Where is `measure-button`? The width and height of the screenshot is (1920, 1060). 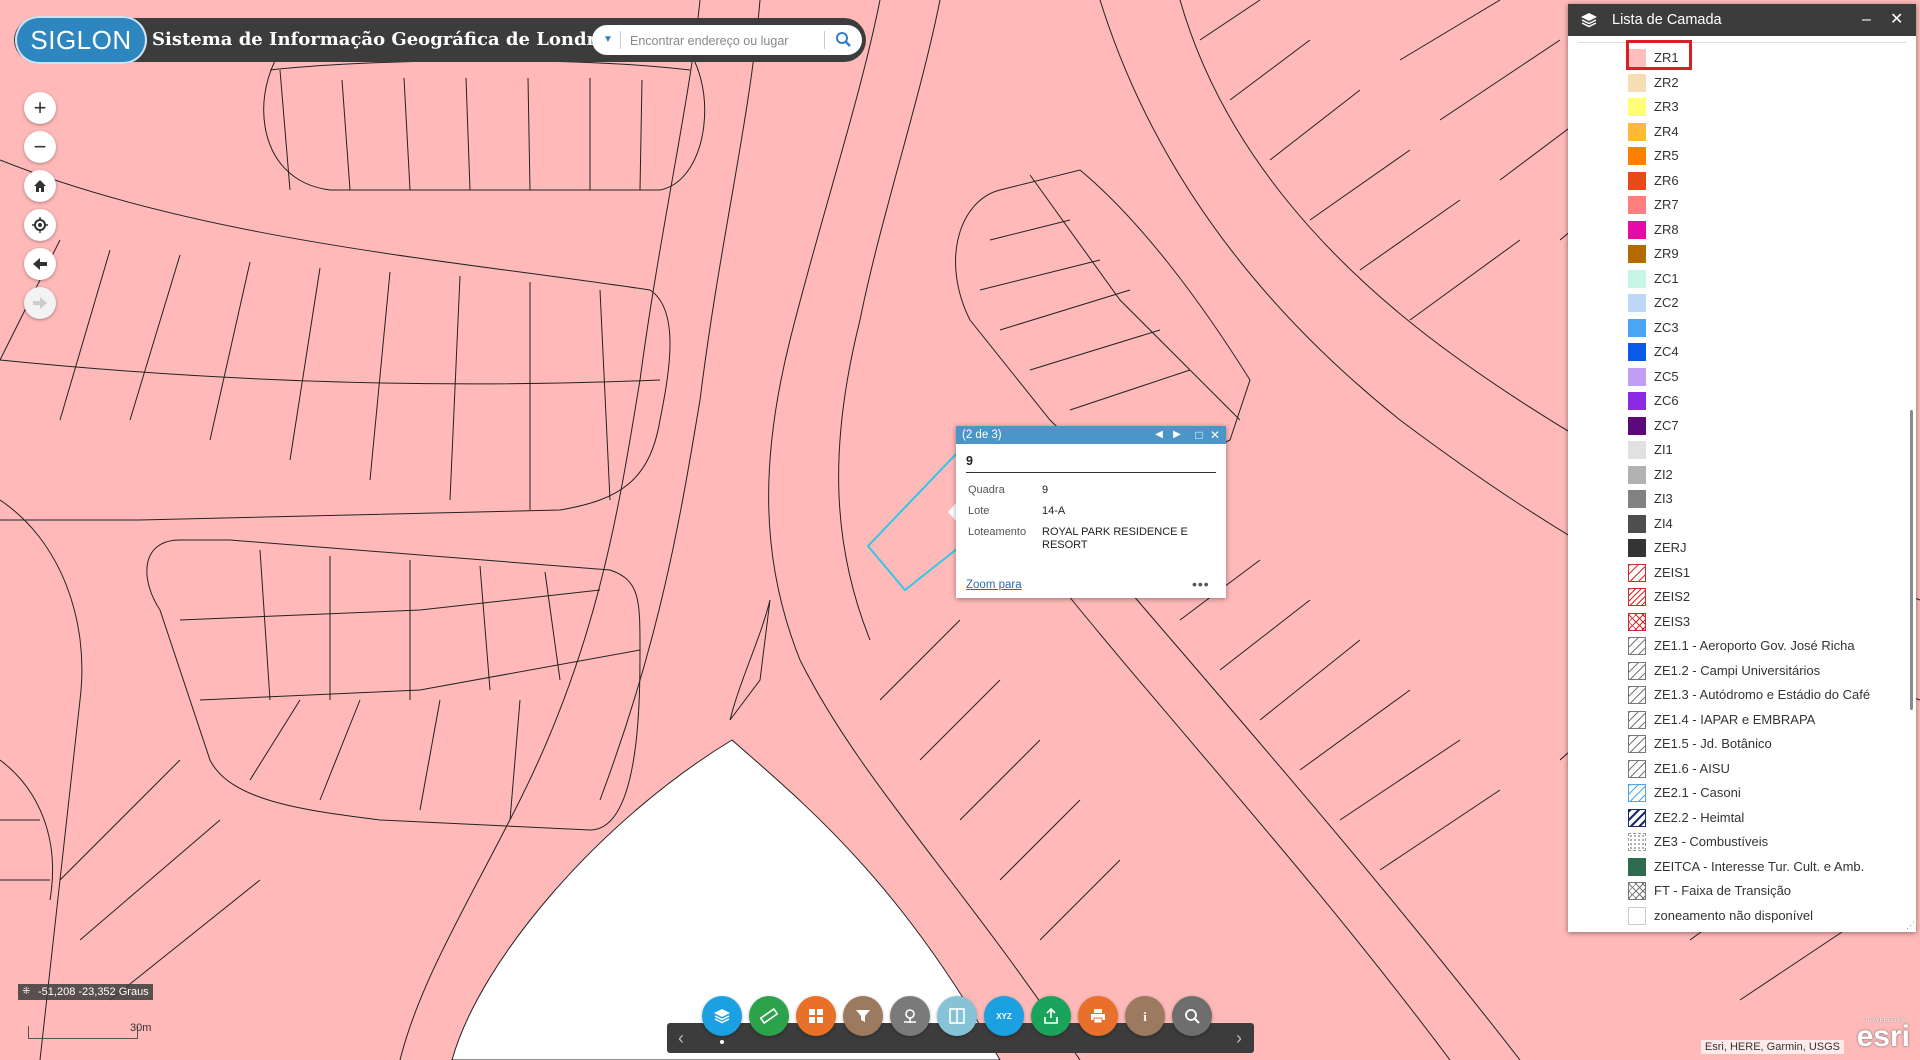
measure-button is located at coordinates (769, 1016).